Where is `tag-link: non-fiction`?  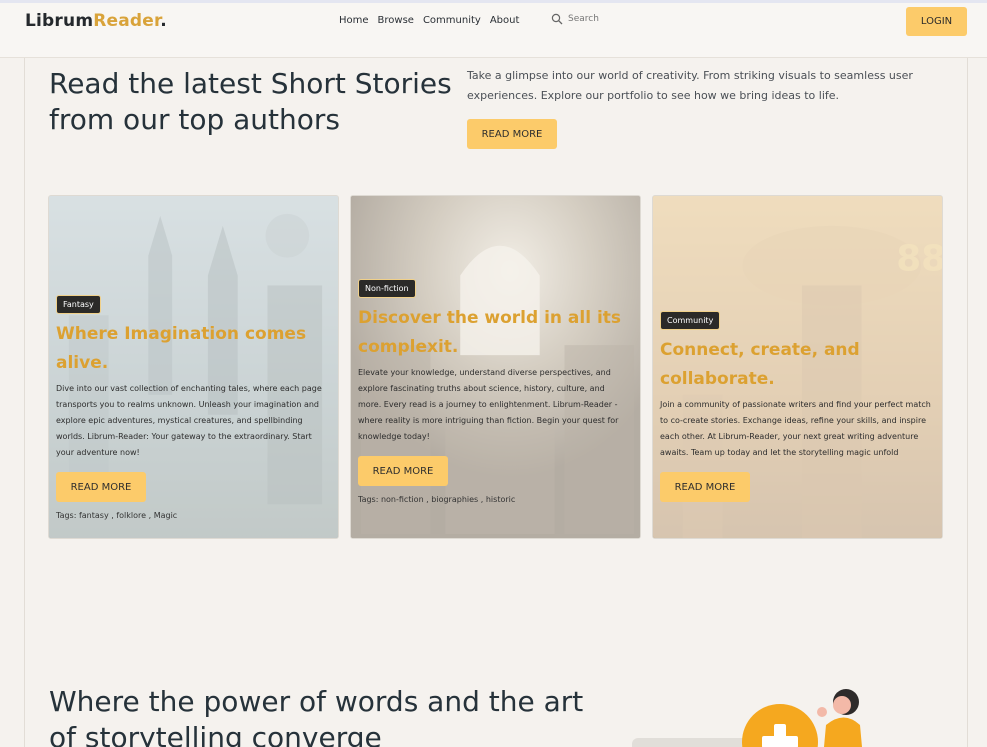 tag-link: non-fiction is located at coordinates (402, 499).